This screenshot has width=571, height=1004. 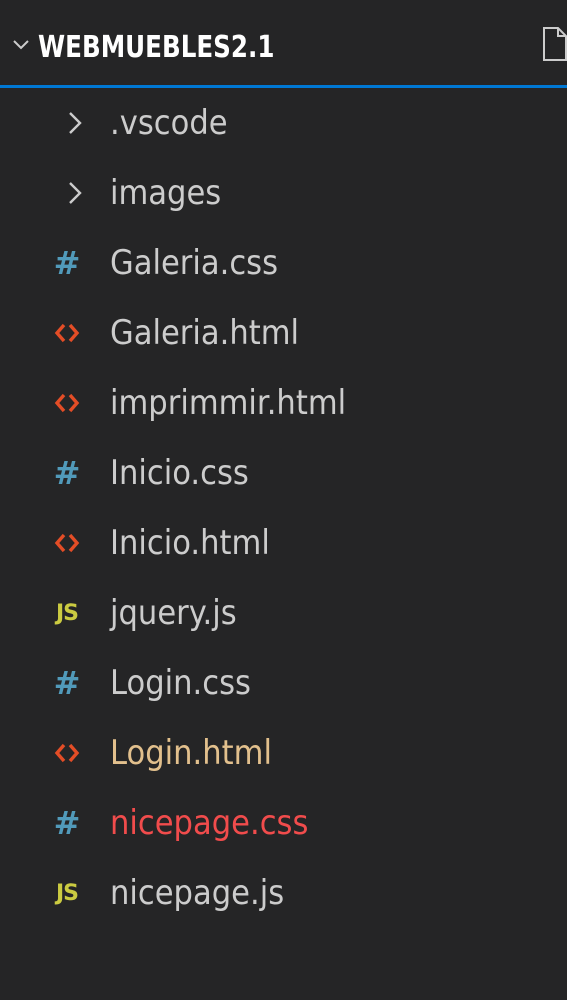 I want to click on tree-item-label: Inicio.css, so click(x=179, y=473).